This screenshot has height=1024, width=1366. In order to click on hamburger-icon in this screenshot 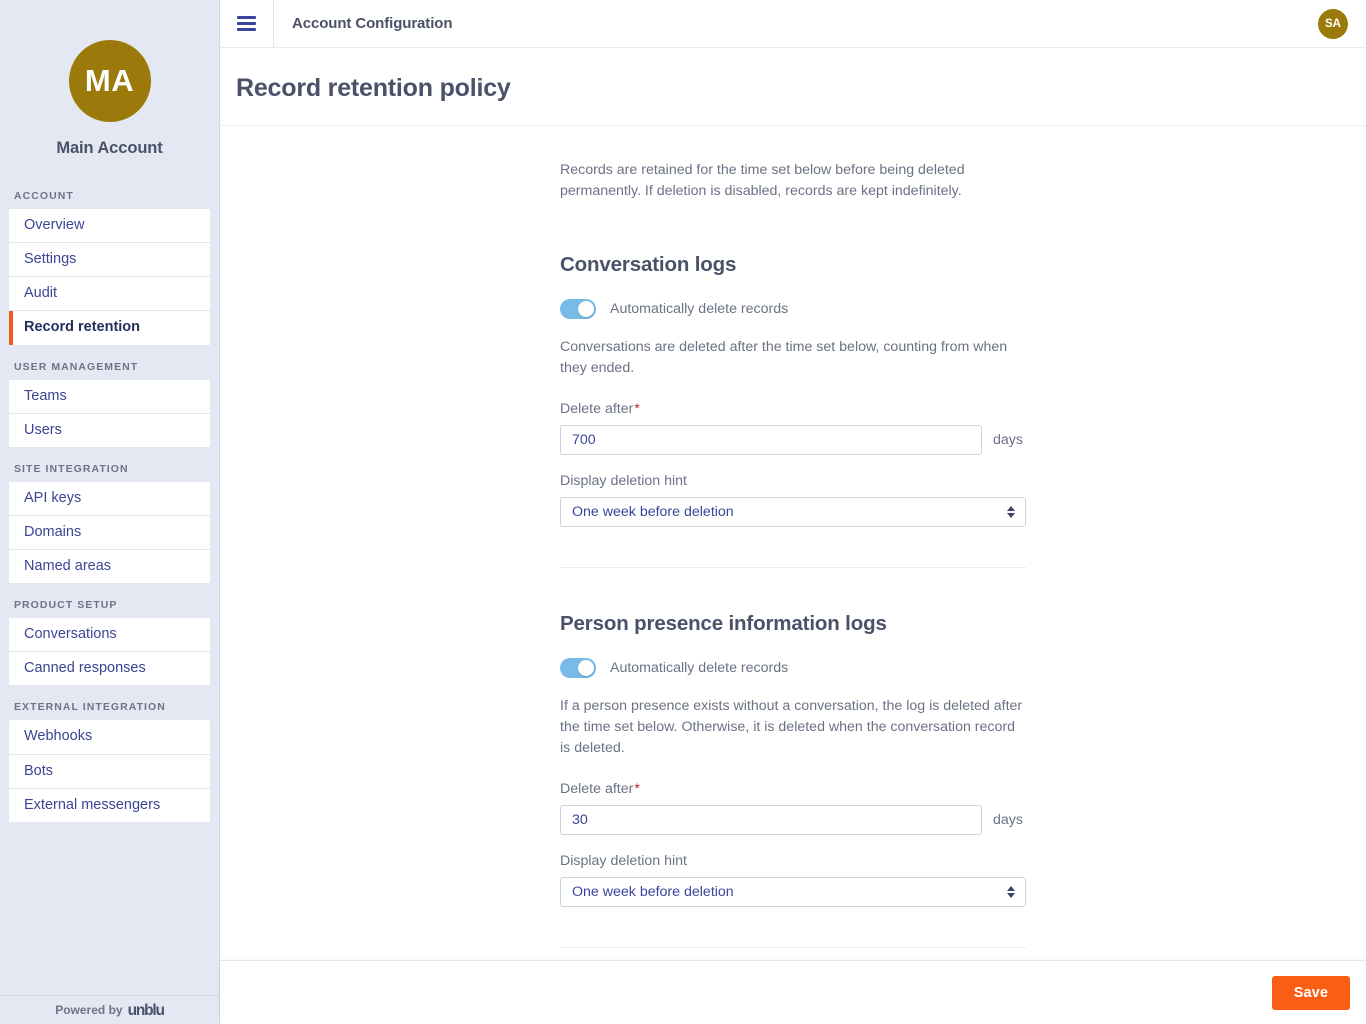, I will do `click(247, 24)`.